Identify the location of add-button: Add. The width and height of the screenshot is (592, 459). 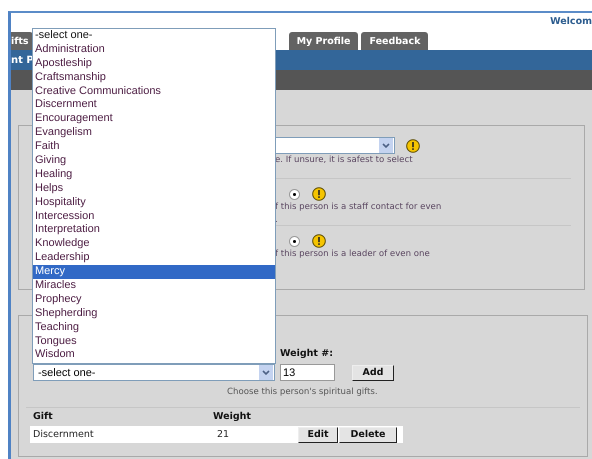
(373, 372).